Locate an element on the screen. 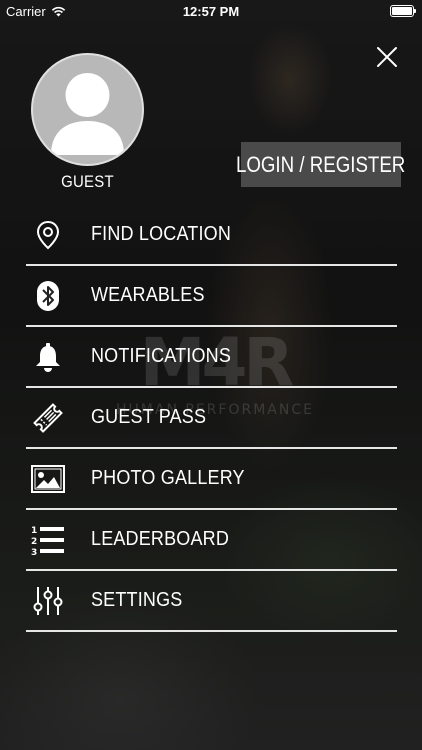 The height and width of the screenshot is (750, 422). ticket-icon is located at coordinates (48, 418).